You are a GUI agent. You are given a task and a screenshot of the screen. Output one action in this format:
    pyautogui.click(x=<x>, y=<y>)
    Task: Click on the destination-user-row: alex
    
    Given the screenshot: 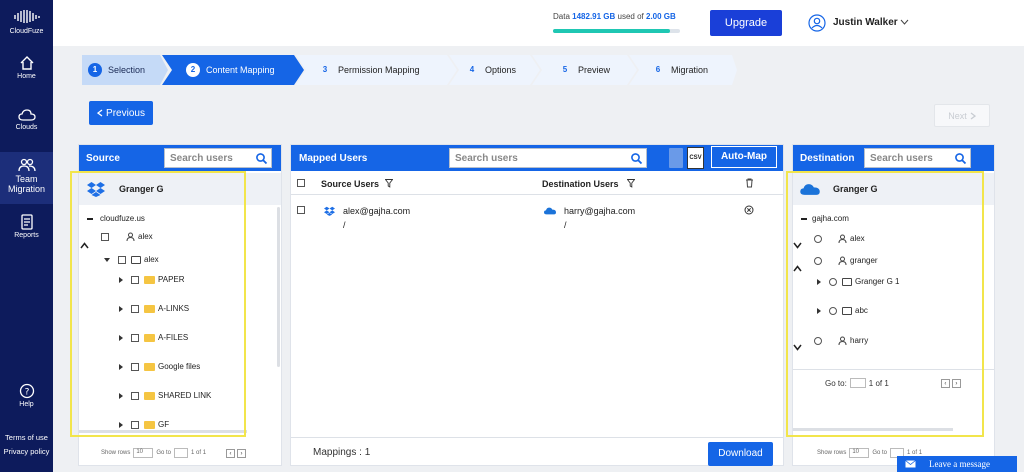 What is the action you would take?
    pyautogui.click(x=839, y=238)
    